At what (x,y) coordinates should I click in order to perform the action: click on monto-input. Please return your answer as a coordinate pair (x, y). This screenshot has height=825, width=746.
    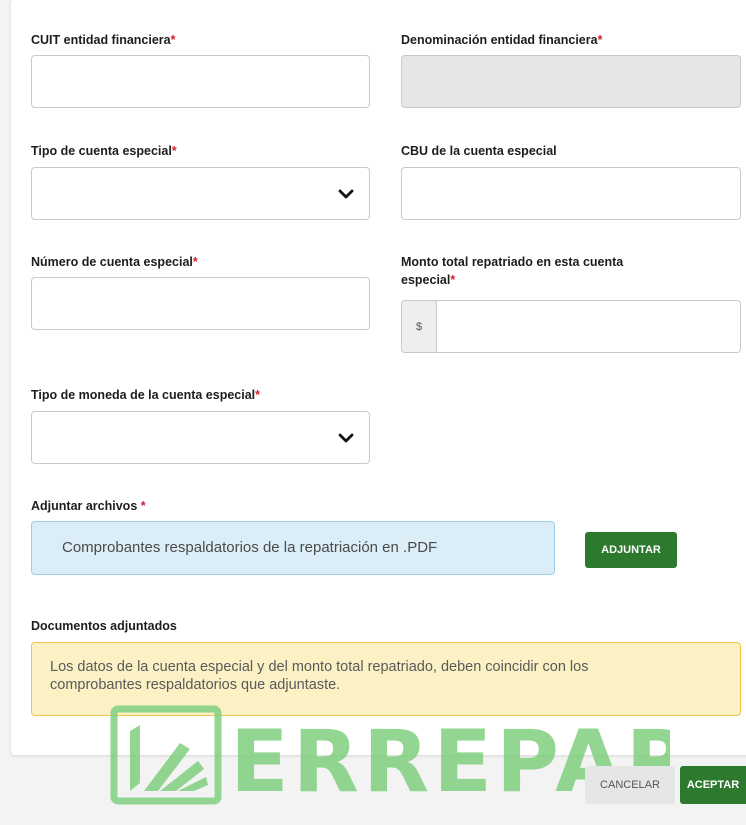
    Looking at the image, I should click on (588, 326).